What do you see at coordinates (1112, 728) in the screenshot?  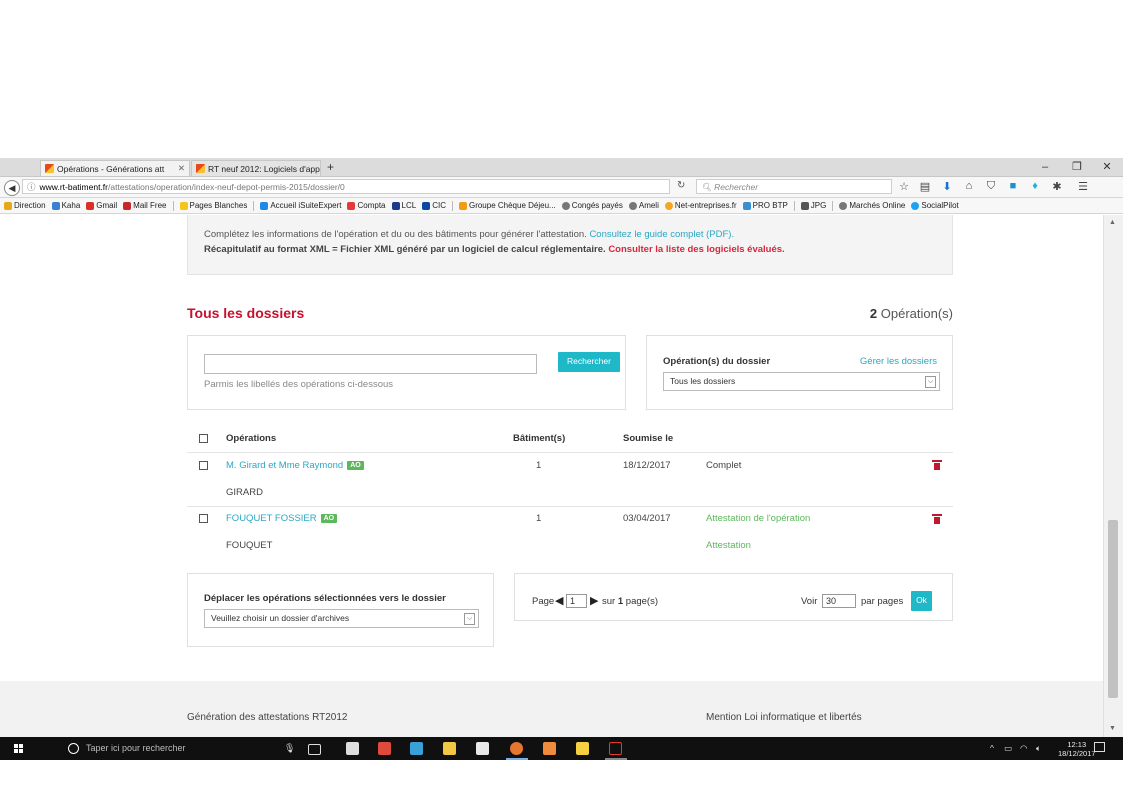 I see `scroll-down-icon: ▼` at bounding box center [1112, 728].